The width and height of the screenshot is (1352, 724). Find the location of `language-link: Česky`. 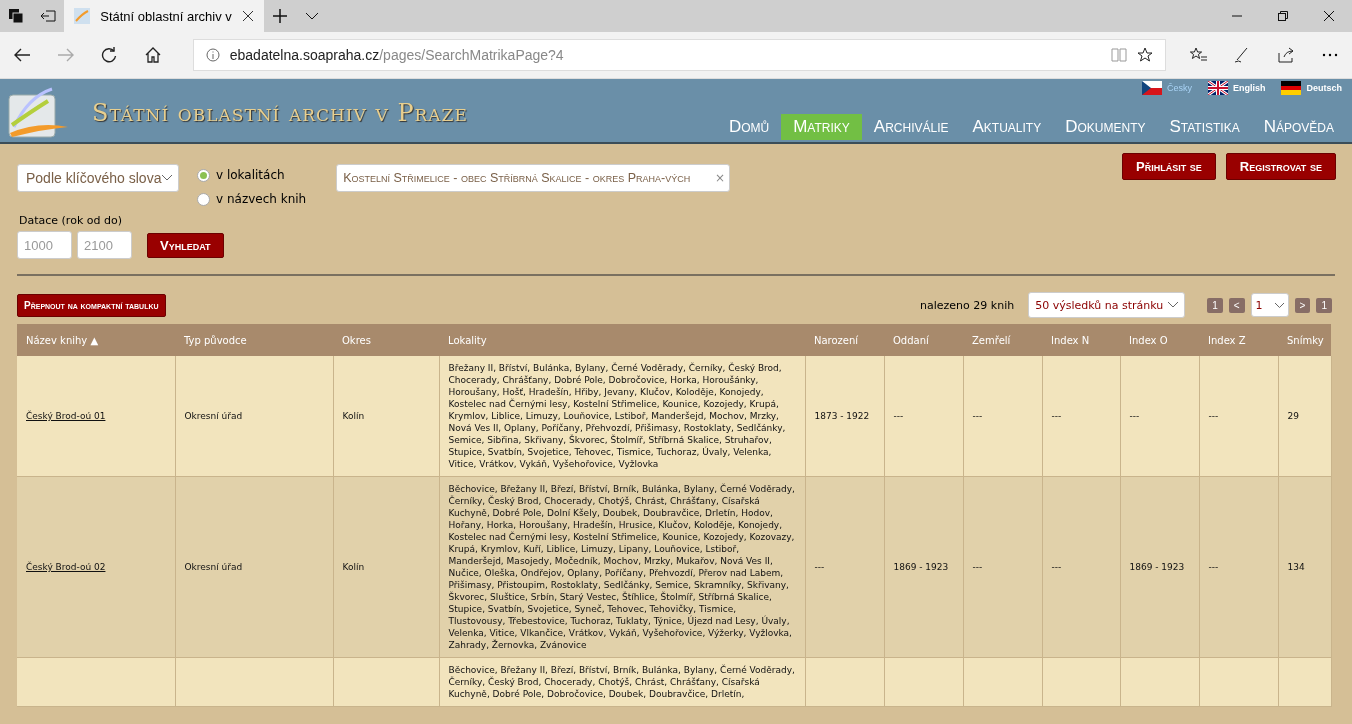

language-link: Česky is located at coordinates (1166, 88).